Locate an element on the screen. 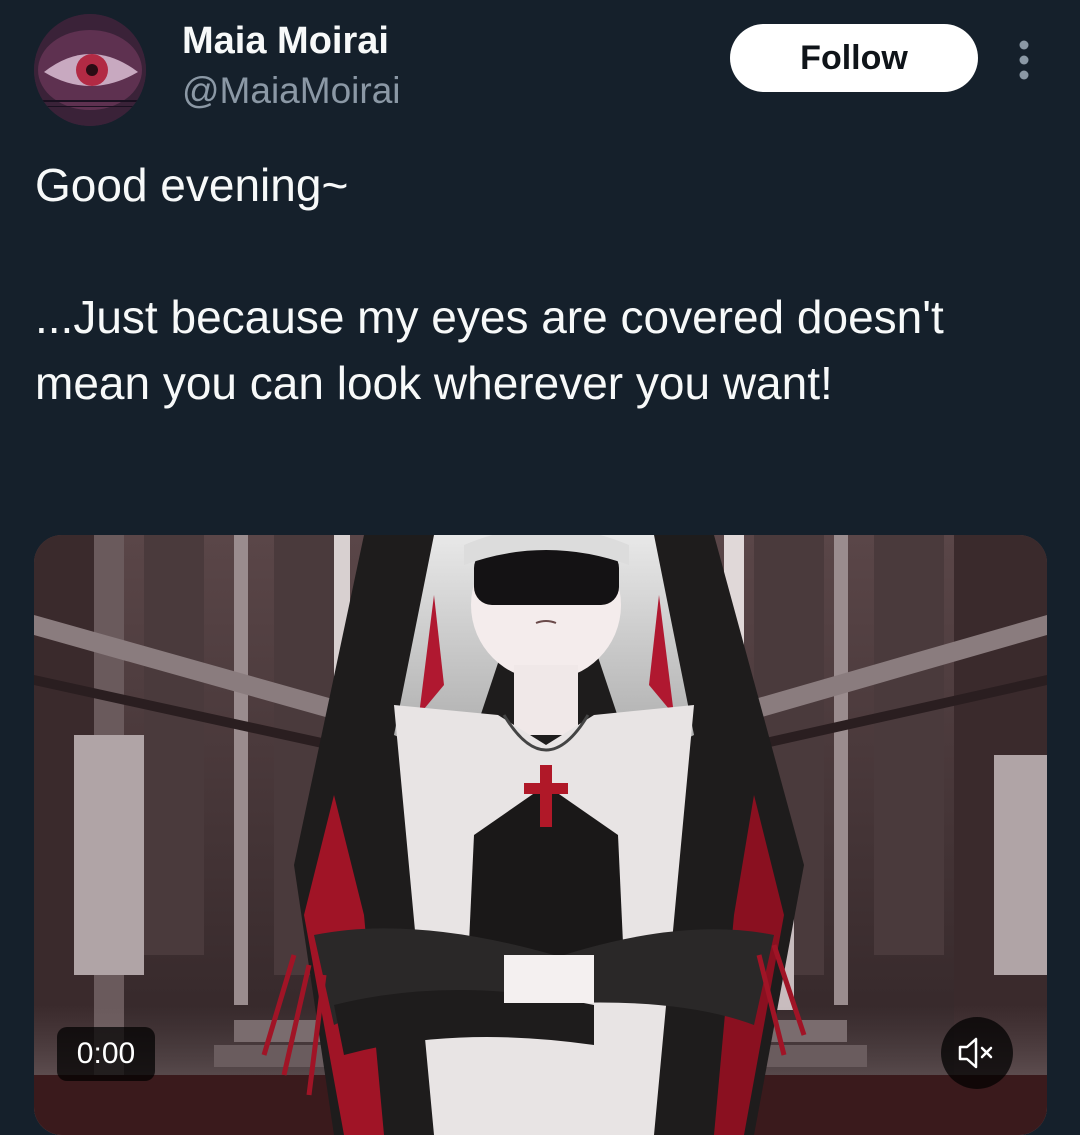 The height and width of the screenshot is (1135, 1080). avatar-eye-image is located at coordinates (90, 70).